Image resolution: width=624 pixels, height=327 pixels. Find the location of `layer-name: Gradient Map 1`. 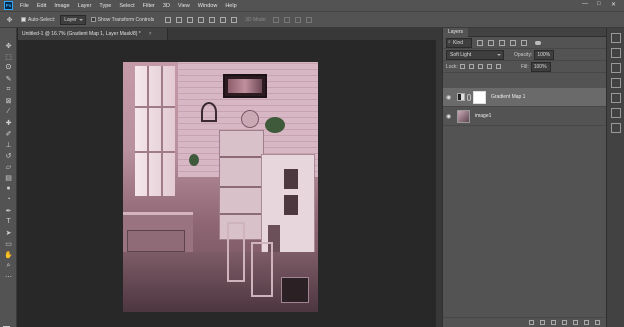

layer-name: Gradient Map 1 is located at coordinates (508, 97).